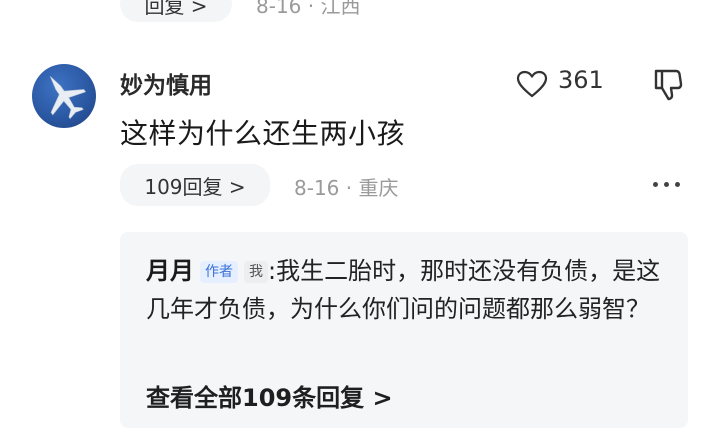  What do you see at coordinates (219, 272) in the screenshot?
I see `author-badge: 作者` at bounding box center [219, 272].